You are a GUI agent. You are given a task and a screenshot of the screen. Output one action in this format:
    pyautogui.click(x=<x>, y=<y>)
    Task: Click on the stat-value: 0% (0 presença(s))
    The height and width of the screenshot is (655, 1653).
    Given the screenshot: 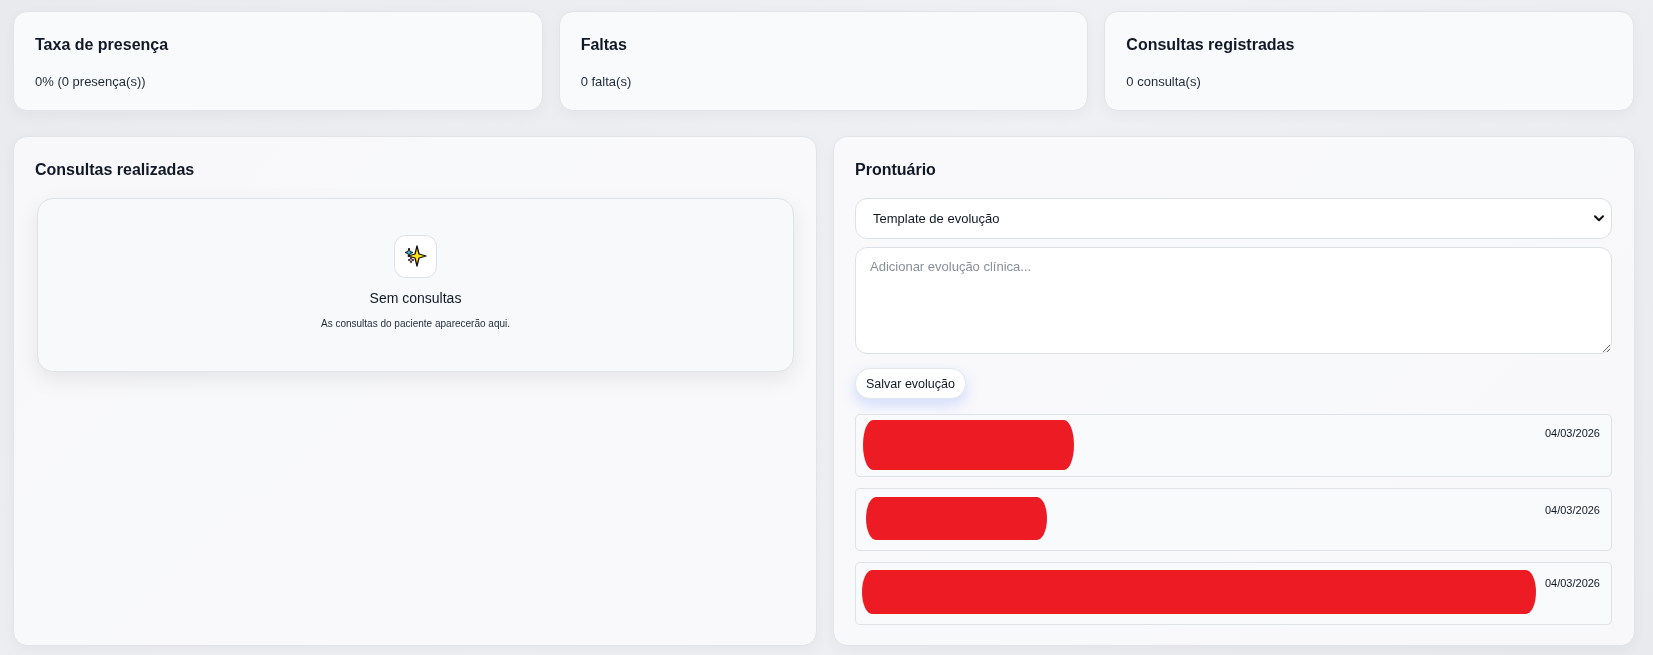 What is the action you would take?
    pyautogui.click(x=91, y=82)
    